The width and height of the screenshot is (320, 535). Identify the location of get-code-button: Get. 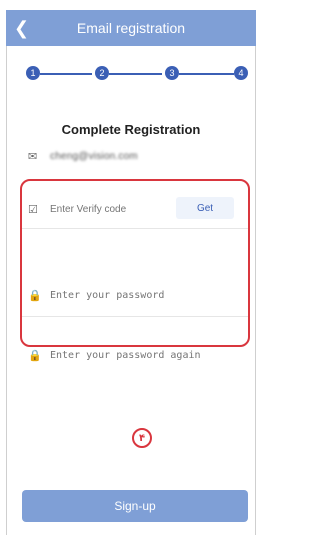
(205, 208).